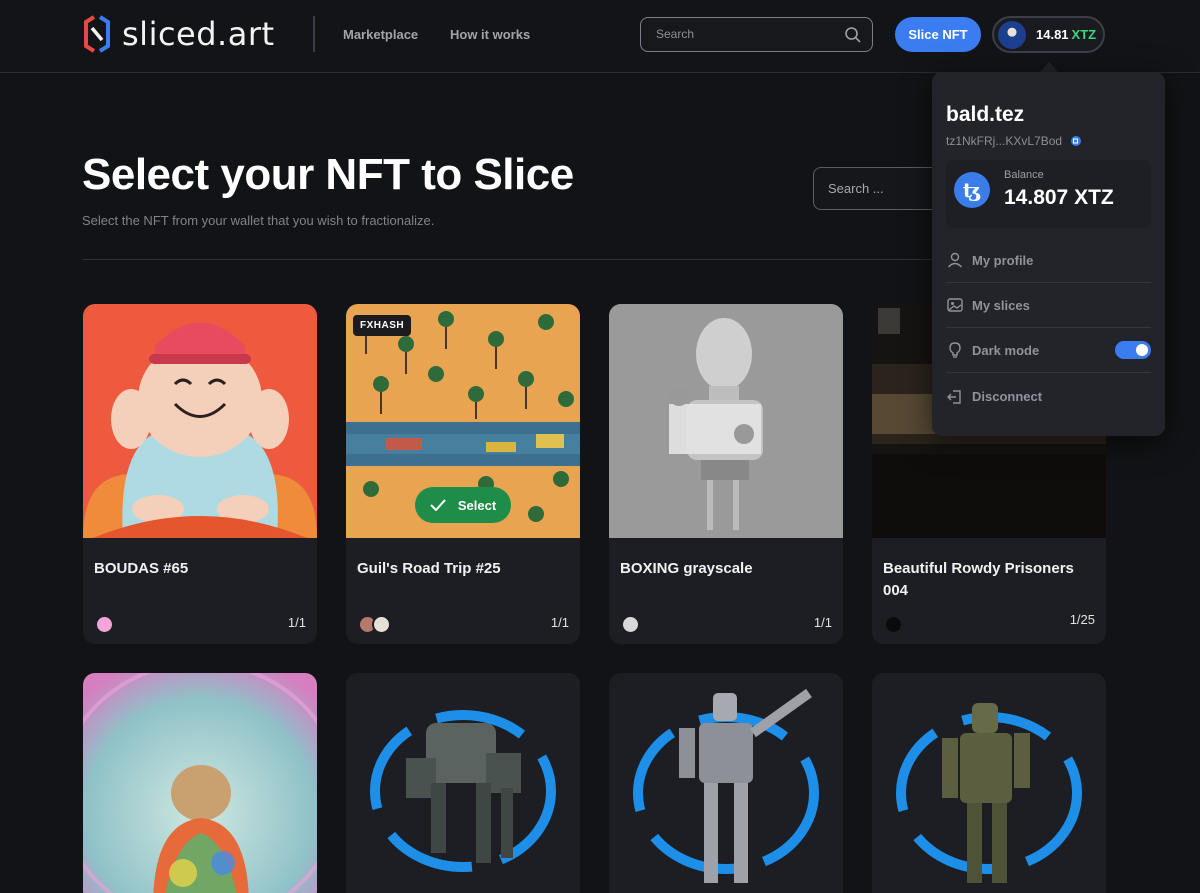 This screenshot has width=1200, height=893. Describe the element at coordinates (1003, 260) in the screenshot. I see `menu-label: My profile` at that location.